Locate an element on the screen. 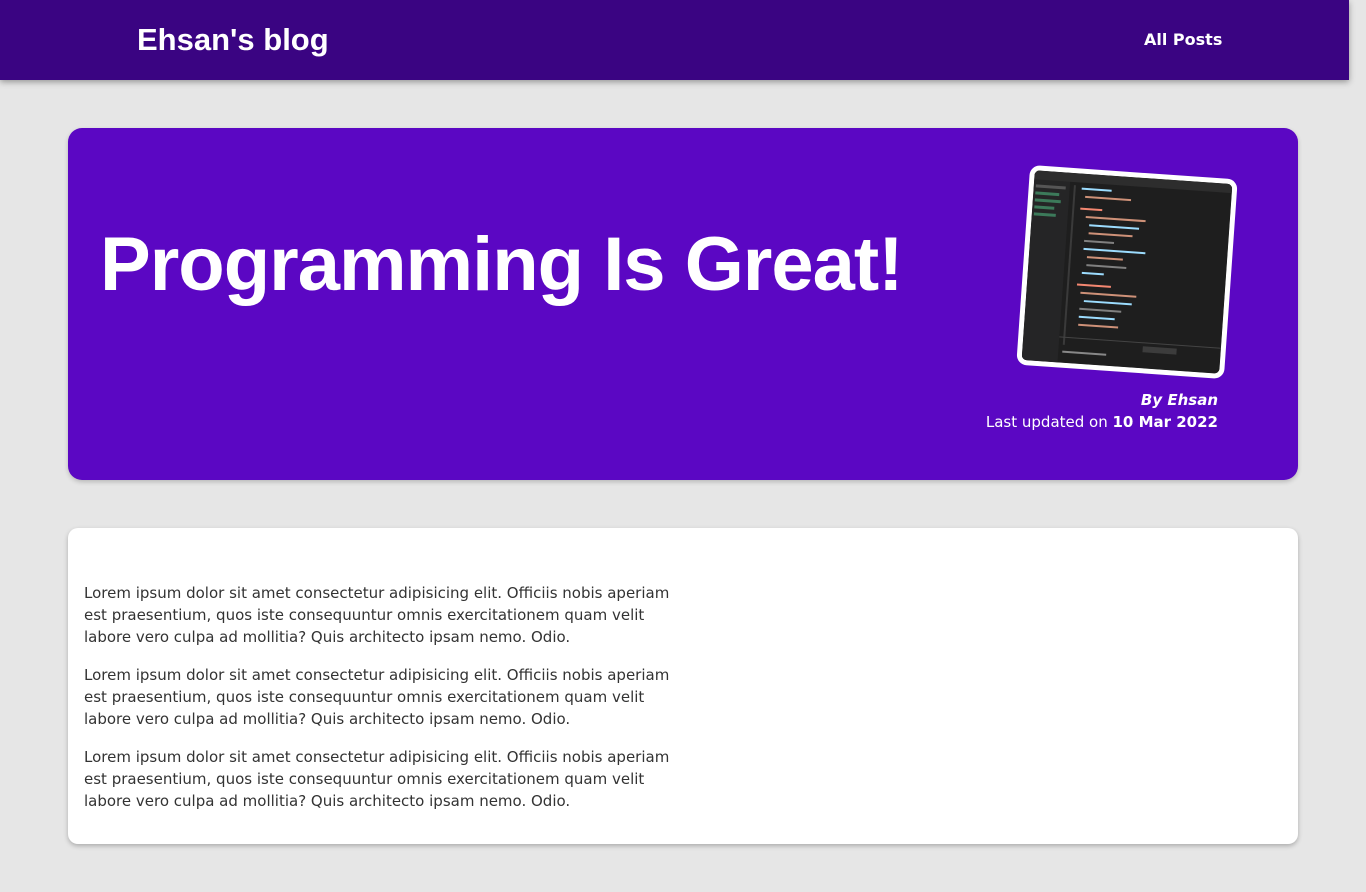  post-updated-date: Last updated on 10 Mar 2022 is located at coordinates (1102, 422).